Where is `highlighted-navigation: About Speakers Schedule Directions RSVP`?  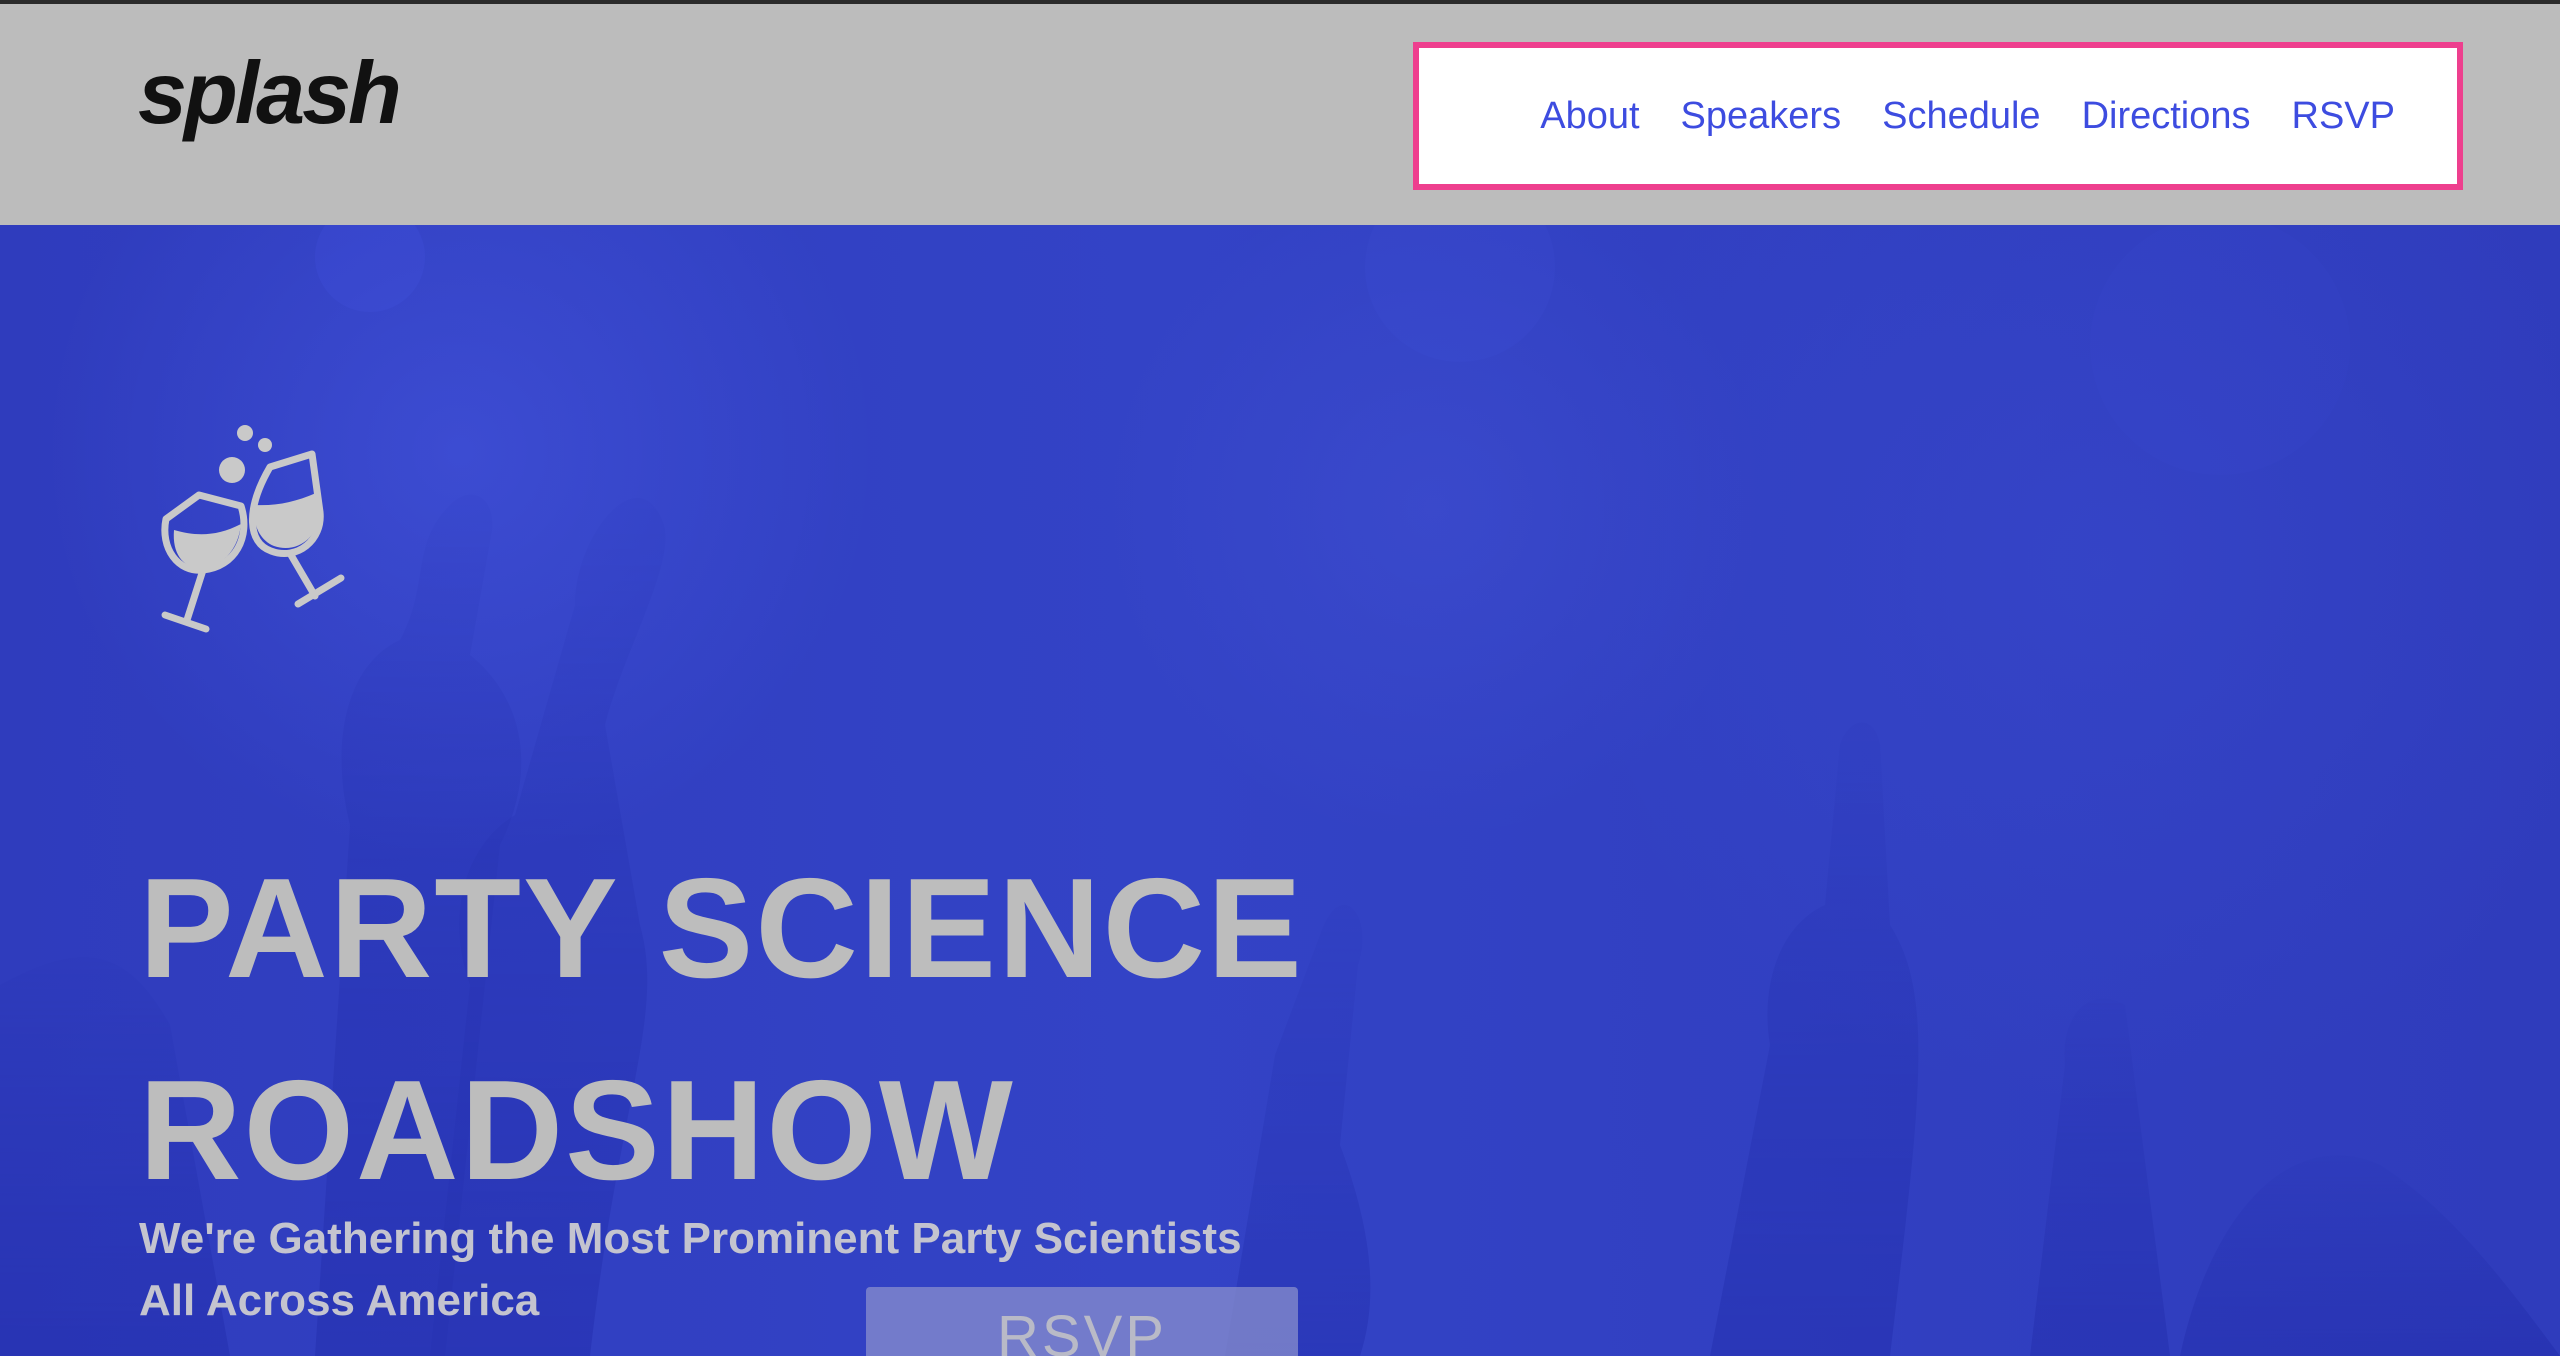
highlighted-navigation: About Speakers Schedule Directions RSVP is located at coordinates (1938, 116).